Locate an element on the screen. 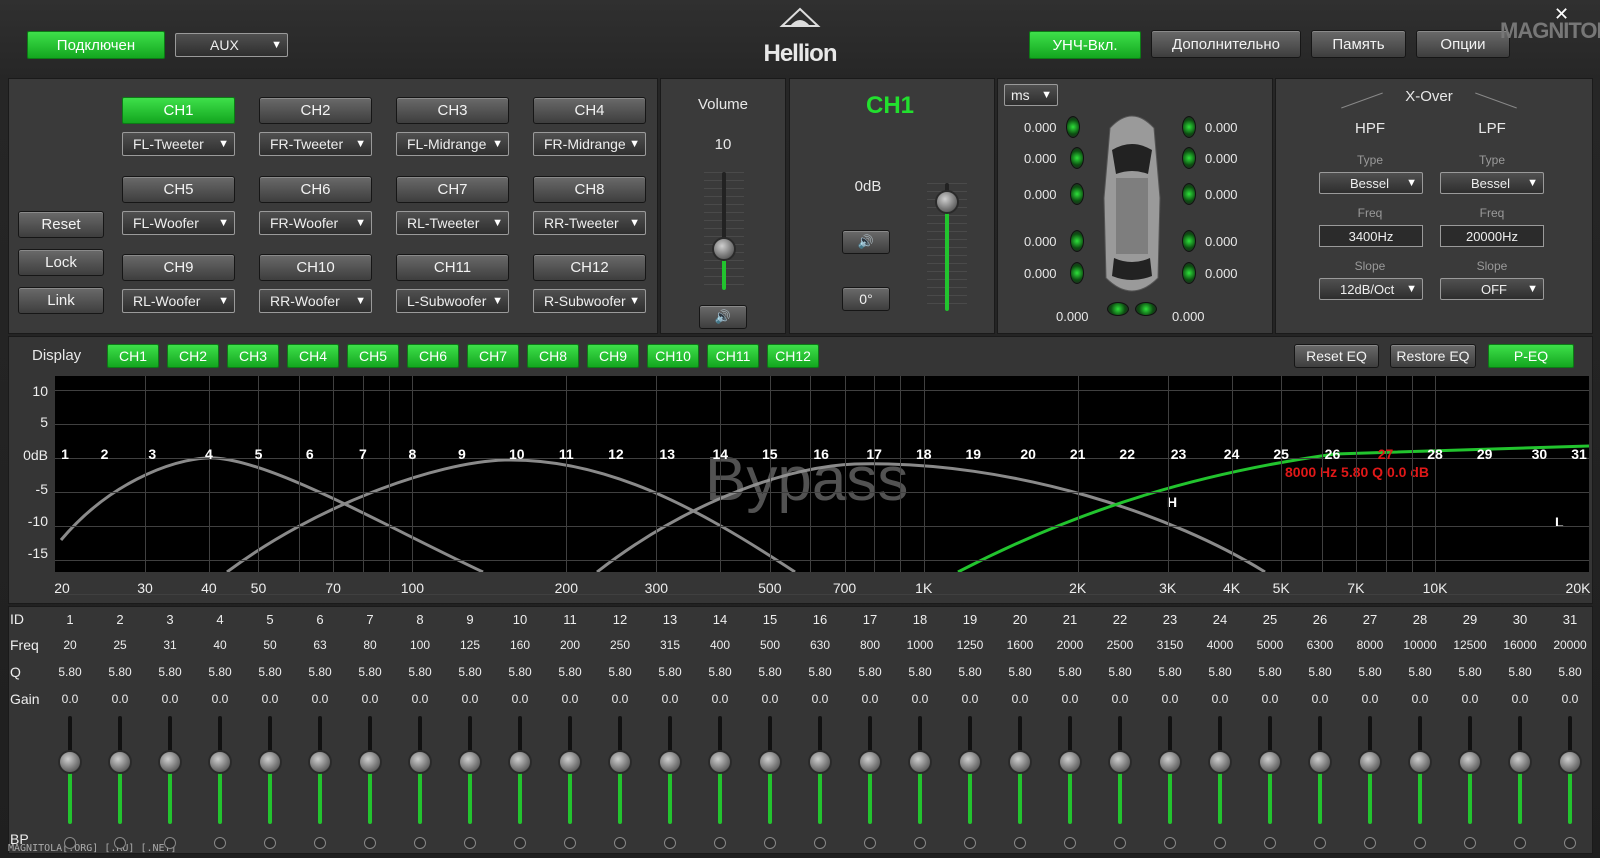 This screenshot has width=1600, height=858. display-ch-button-12: CH12 is located at coordinates (793, 356).